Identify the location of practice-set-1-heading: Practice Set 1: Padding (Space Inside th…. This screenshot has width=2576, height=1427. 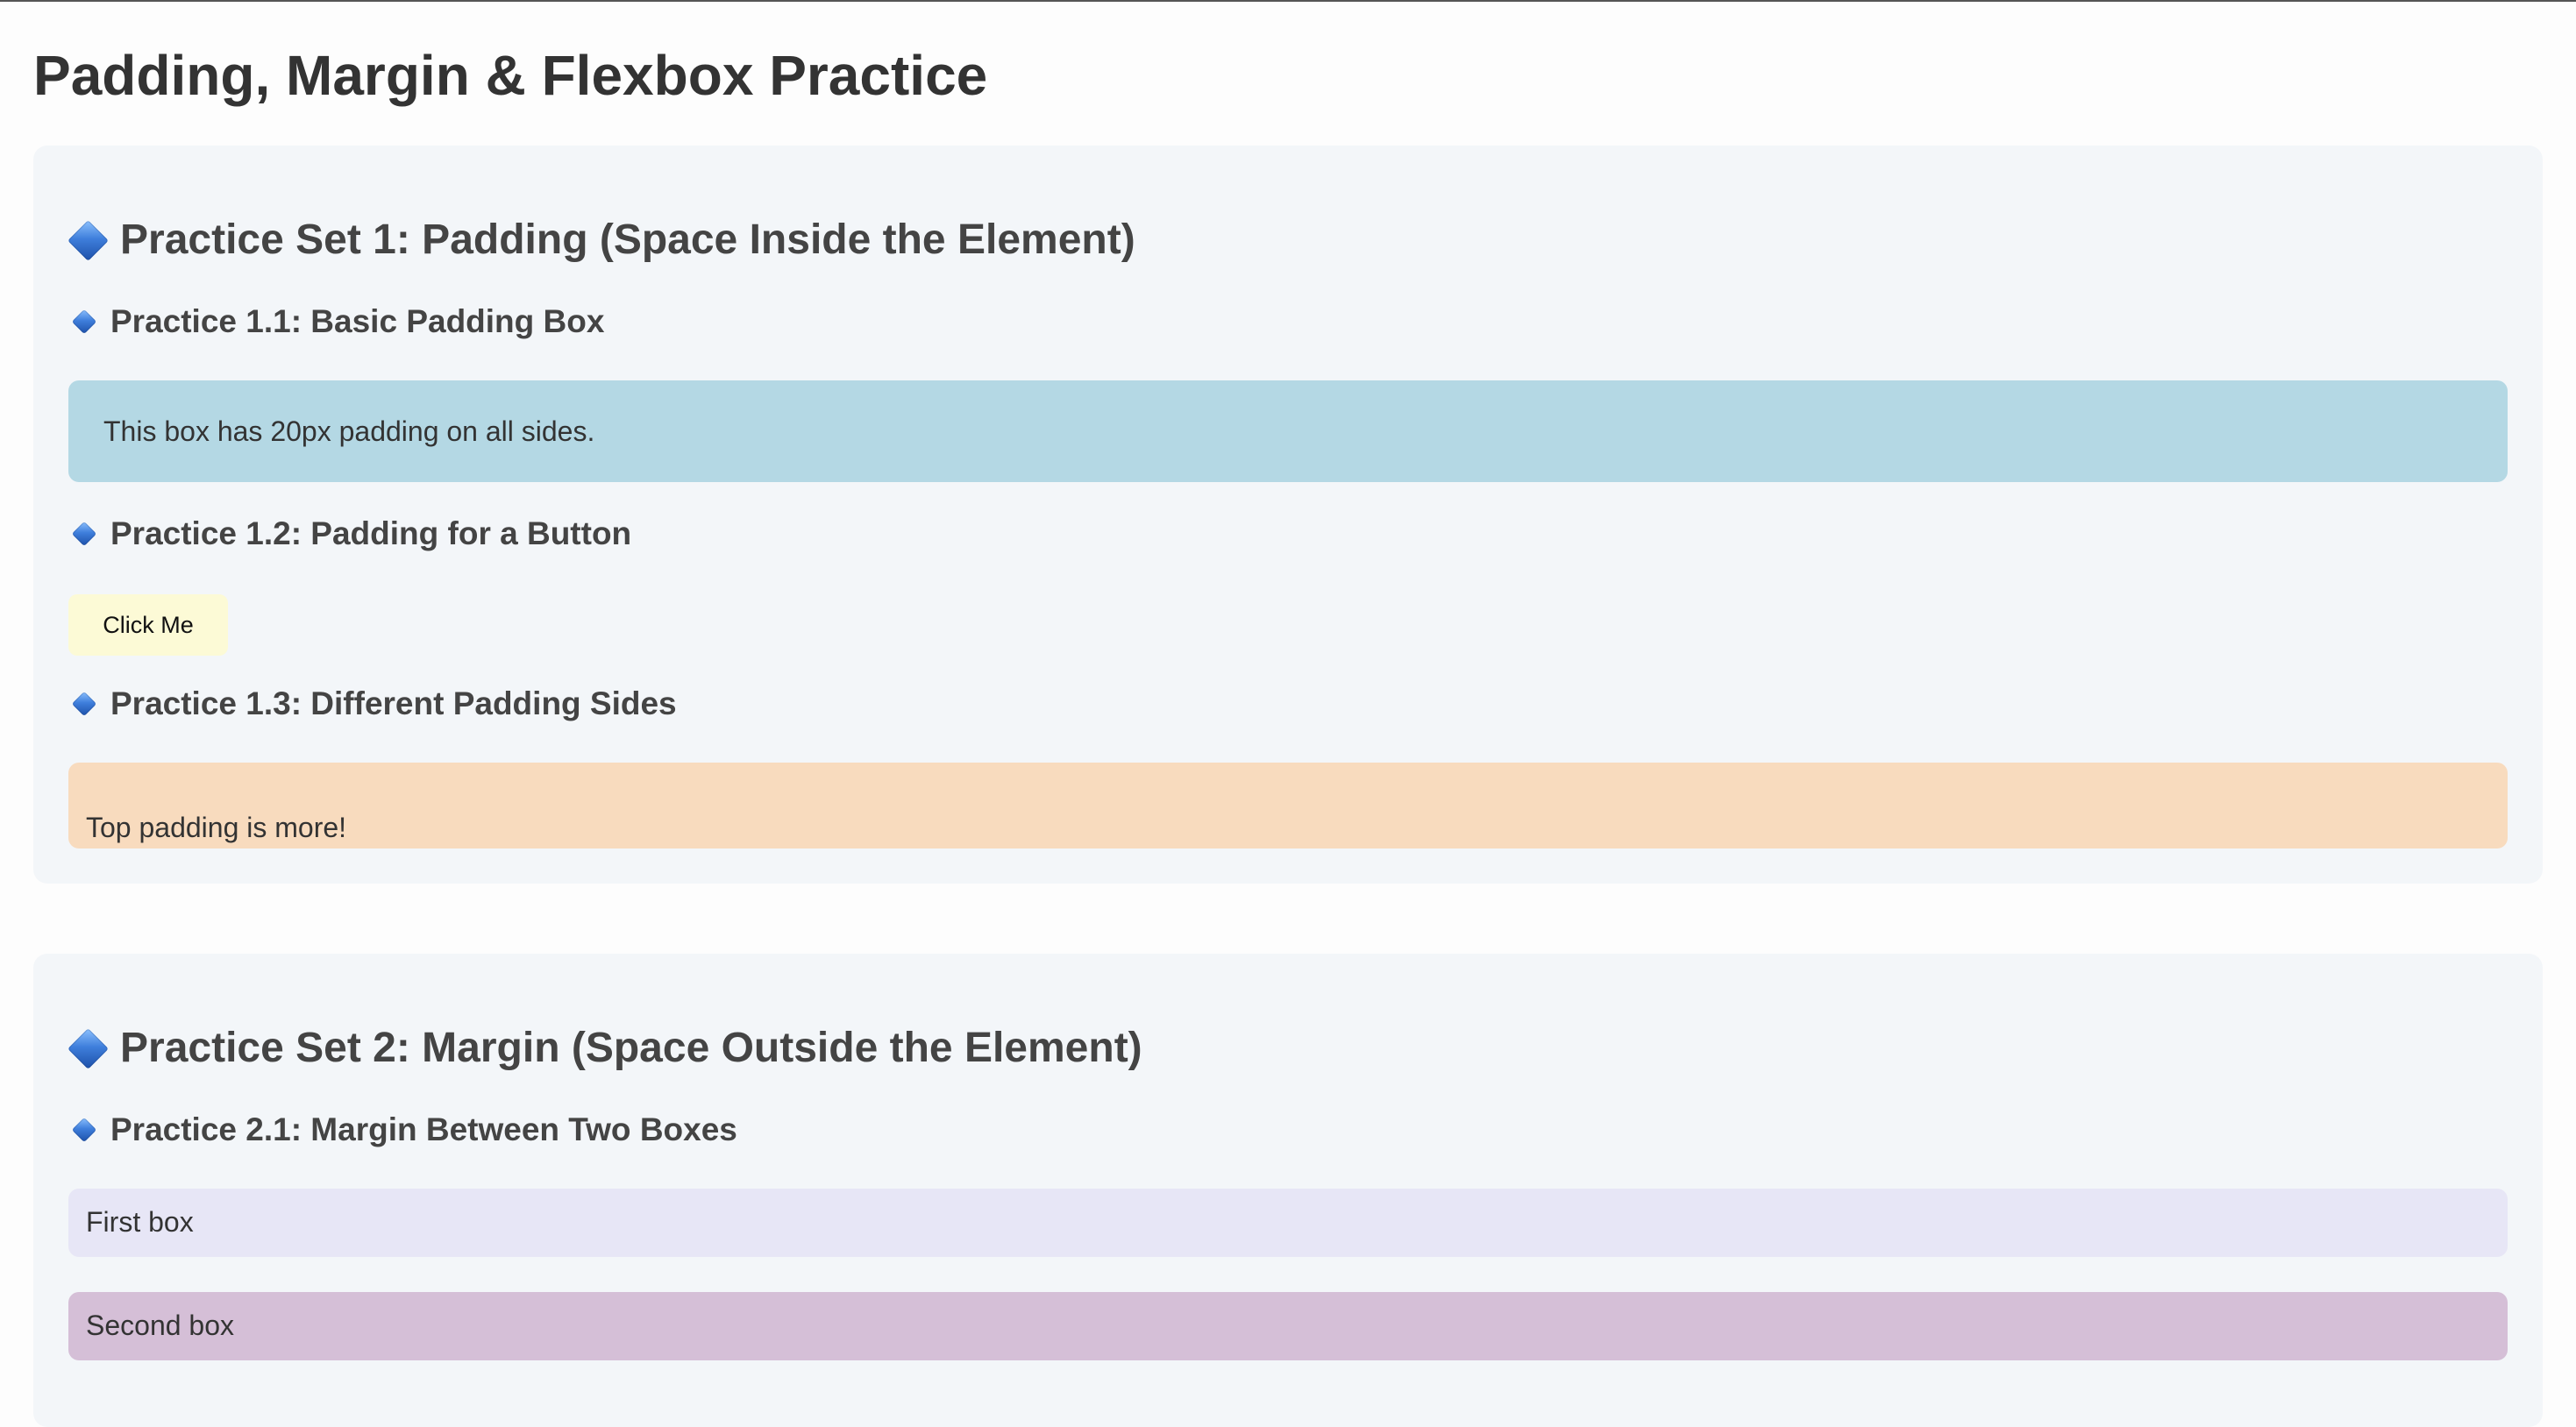
(601, 240).